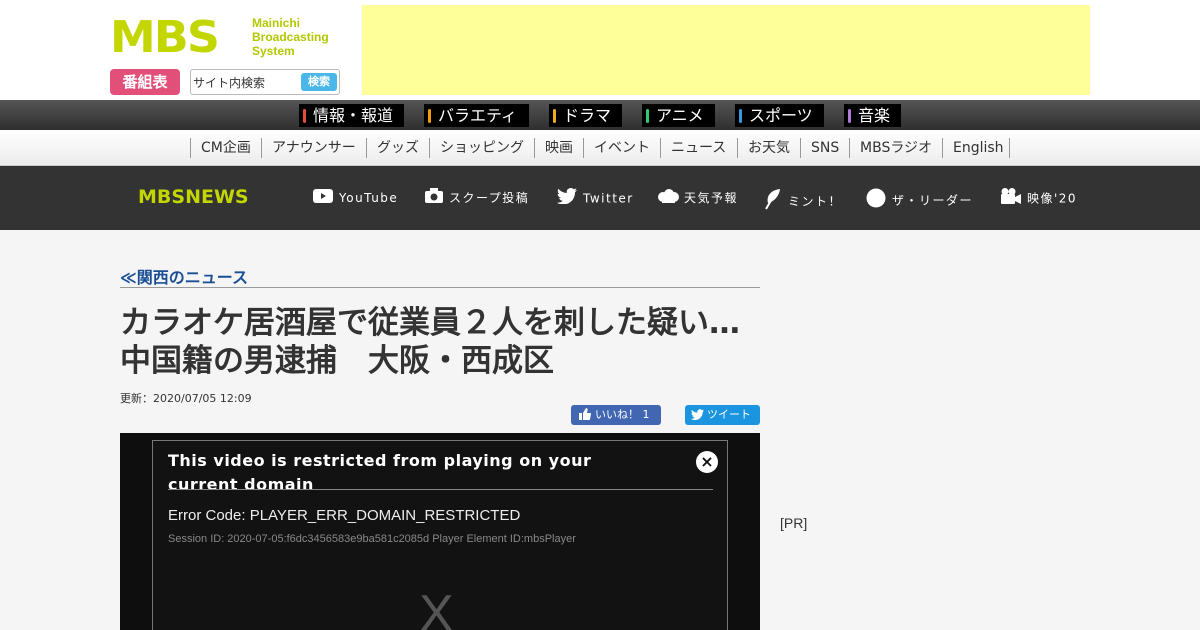  Describe the element at coordinates (773, 202) in the screenshot. I see `leaf-icon` at that location.